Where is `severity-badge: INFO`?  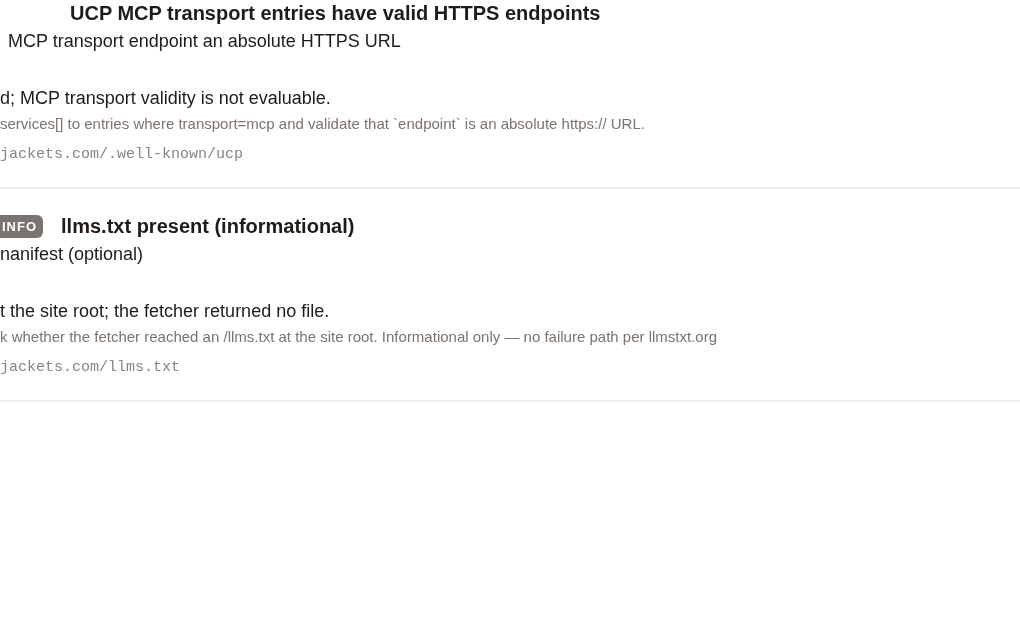 severity-badge: INFO is located at coordinates (22, 226).